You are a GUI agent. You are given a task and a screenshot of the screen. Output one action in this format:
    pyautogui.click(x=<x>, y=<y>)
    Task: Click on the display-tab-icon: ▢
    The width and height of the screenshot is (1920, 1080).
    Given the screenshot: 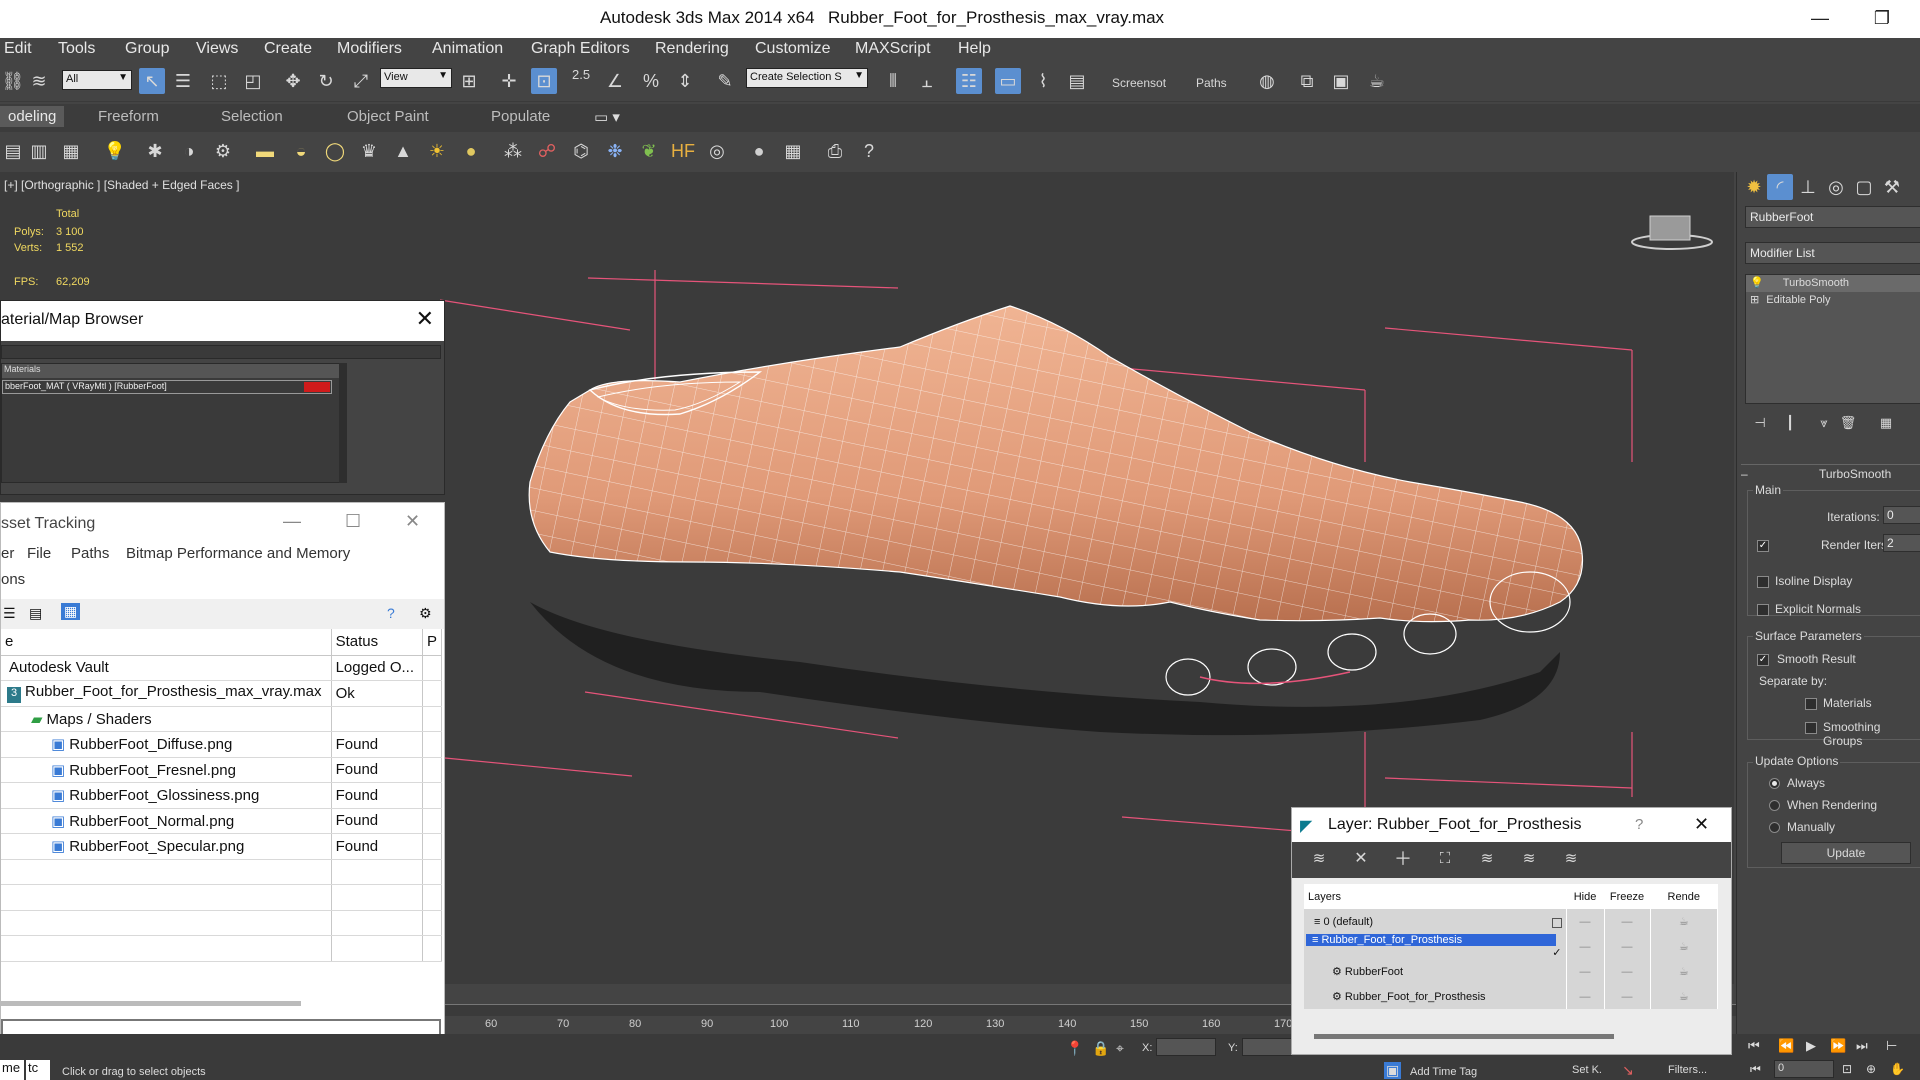 What is the action you would take?
    pyautogui.click(x=1864, y=187)
    